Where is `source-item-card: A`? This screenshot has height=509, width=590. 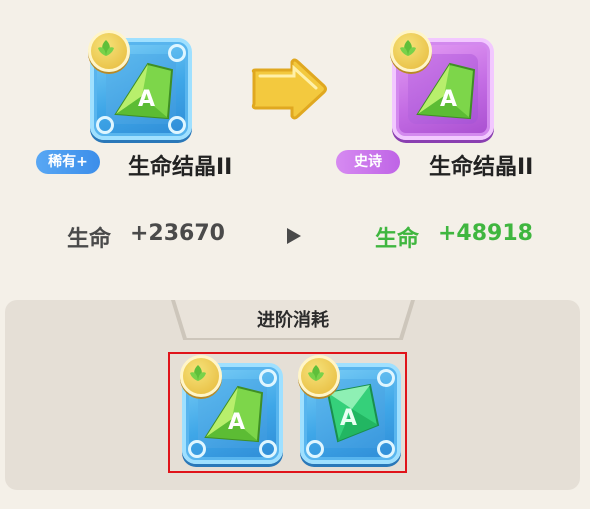
source-item-card: A is located at coordinates (140, 85).